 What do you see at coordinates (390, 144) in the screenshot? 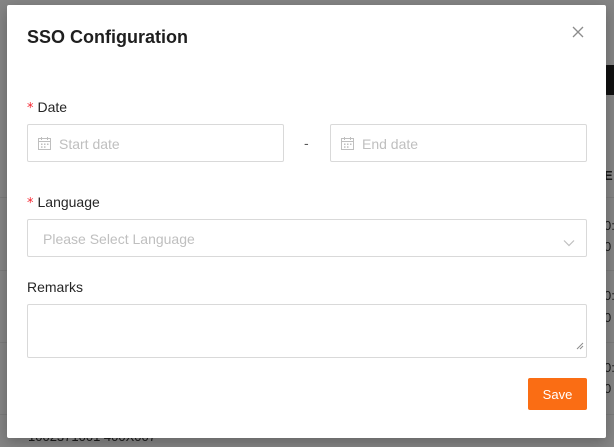
I see `end-date-placeholder: End date` at bounding box center [390, 144].